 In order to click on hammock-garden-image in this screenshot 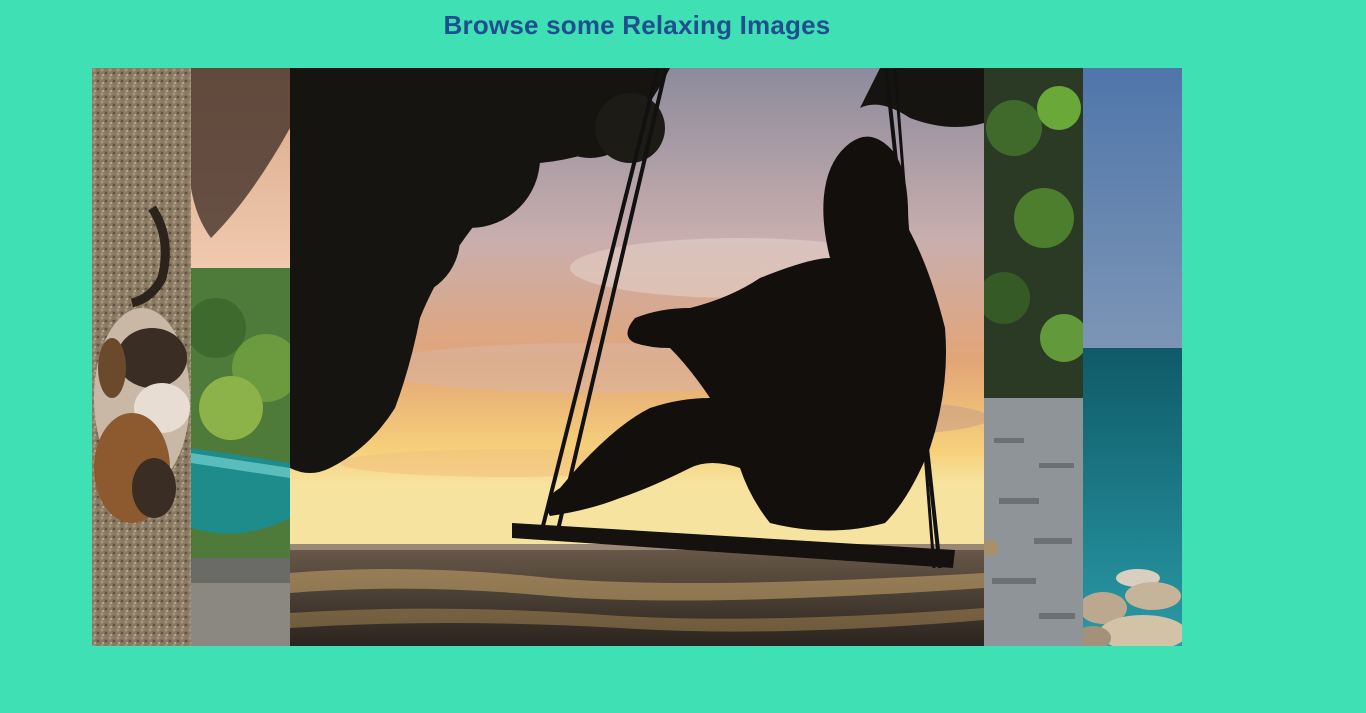, I will do `click(240, 357)`.